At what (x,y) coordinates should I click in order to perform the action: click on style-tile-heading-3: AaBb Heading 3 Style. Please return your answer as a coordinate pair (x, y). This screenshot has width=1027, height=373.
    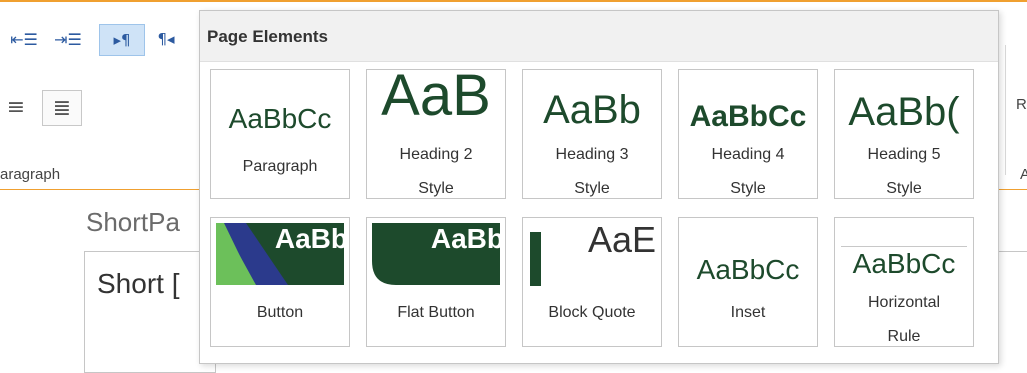
    Looking at the image, I should click on (592, 134).